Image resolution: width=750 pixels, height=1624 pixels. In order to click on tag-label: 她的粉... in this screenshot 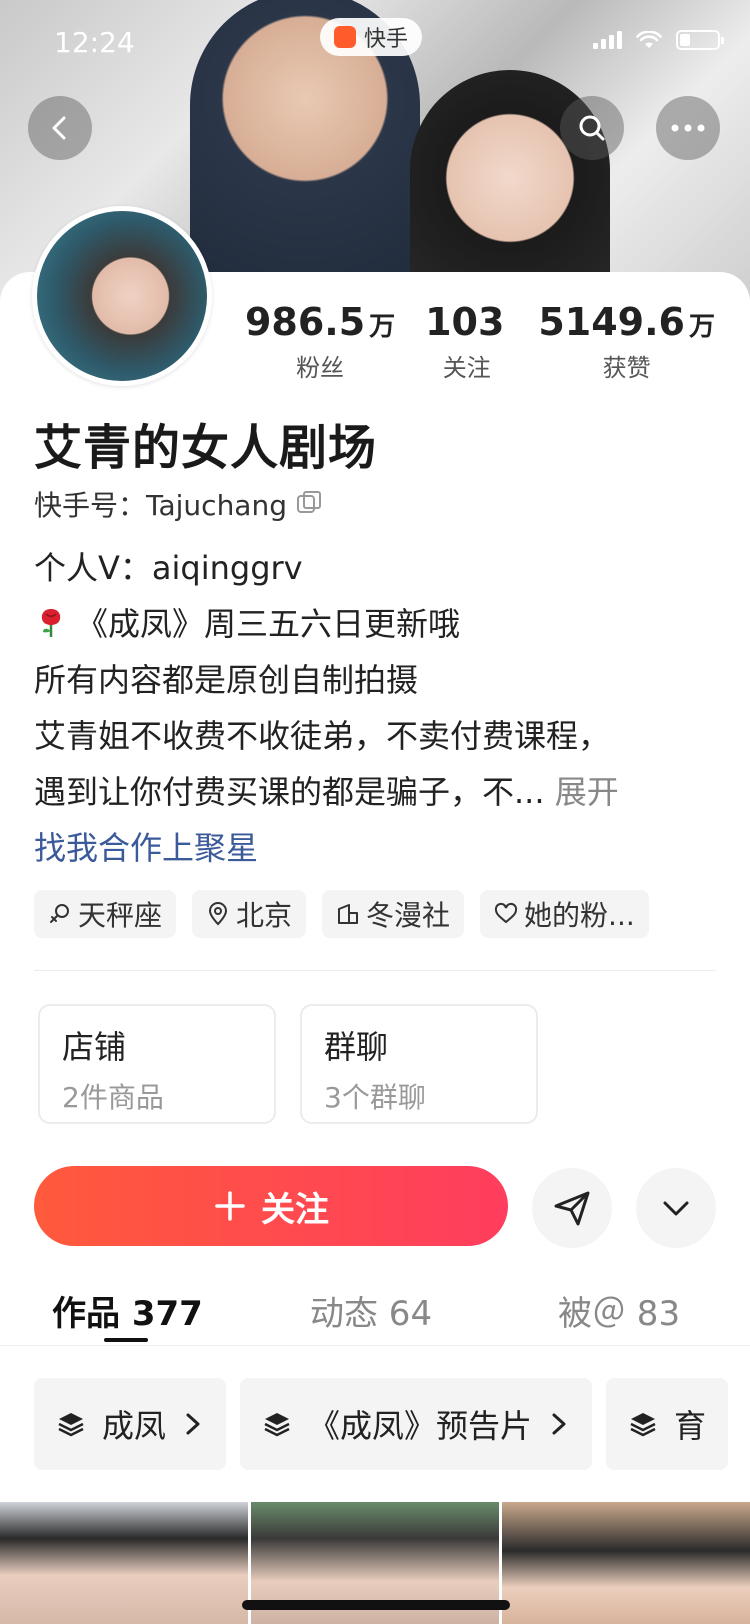, I will do `click(579, 915)`.